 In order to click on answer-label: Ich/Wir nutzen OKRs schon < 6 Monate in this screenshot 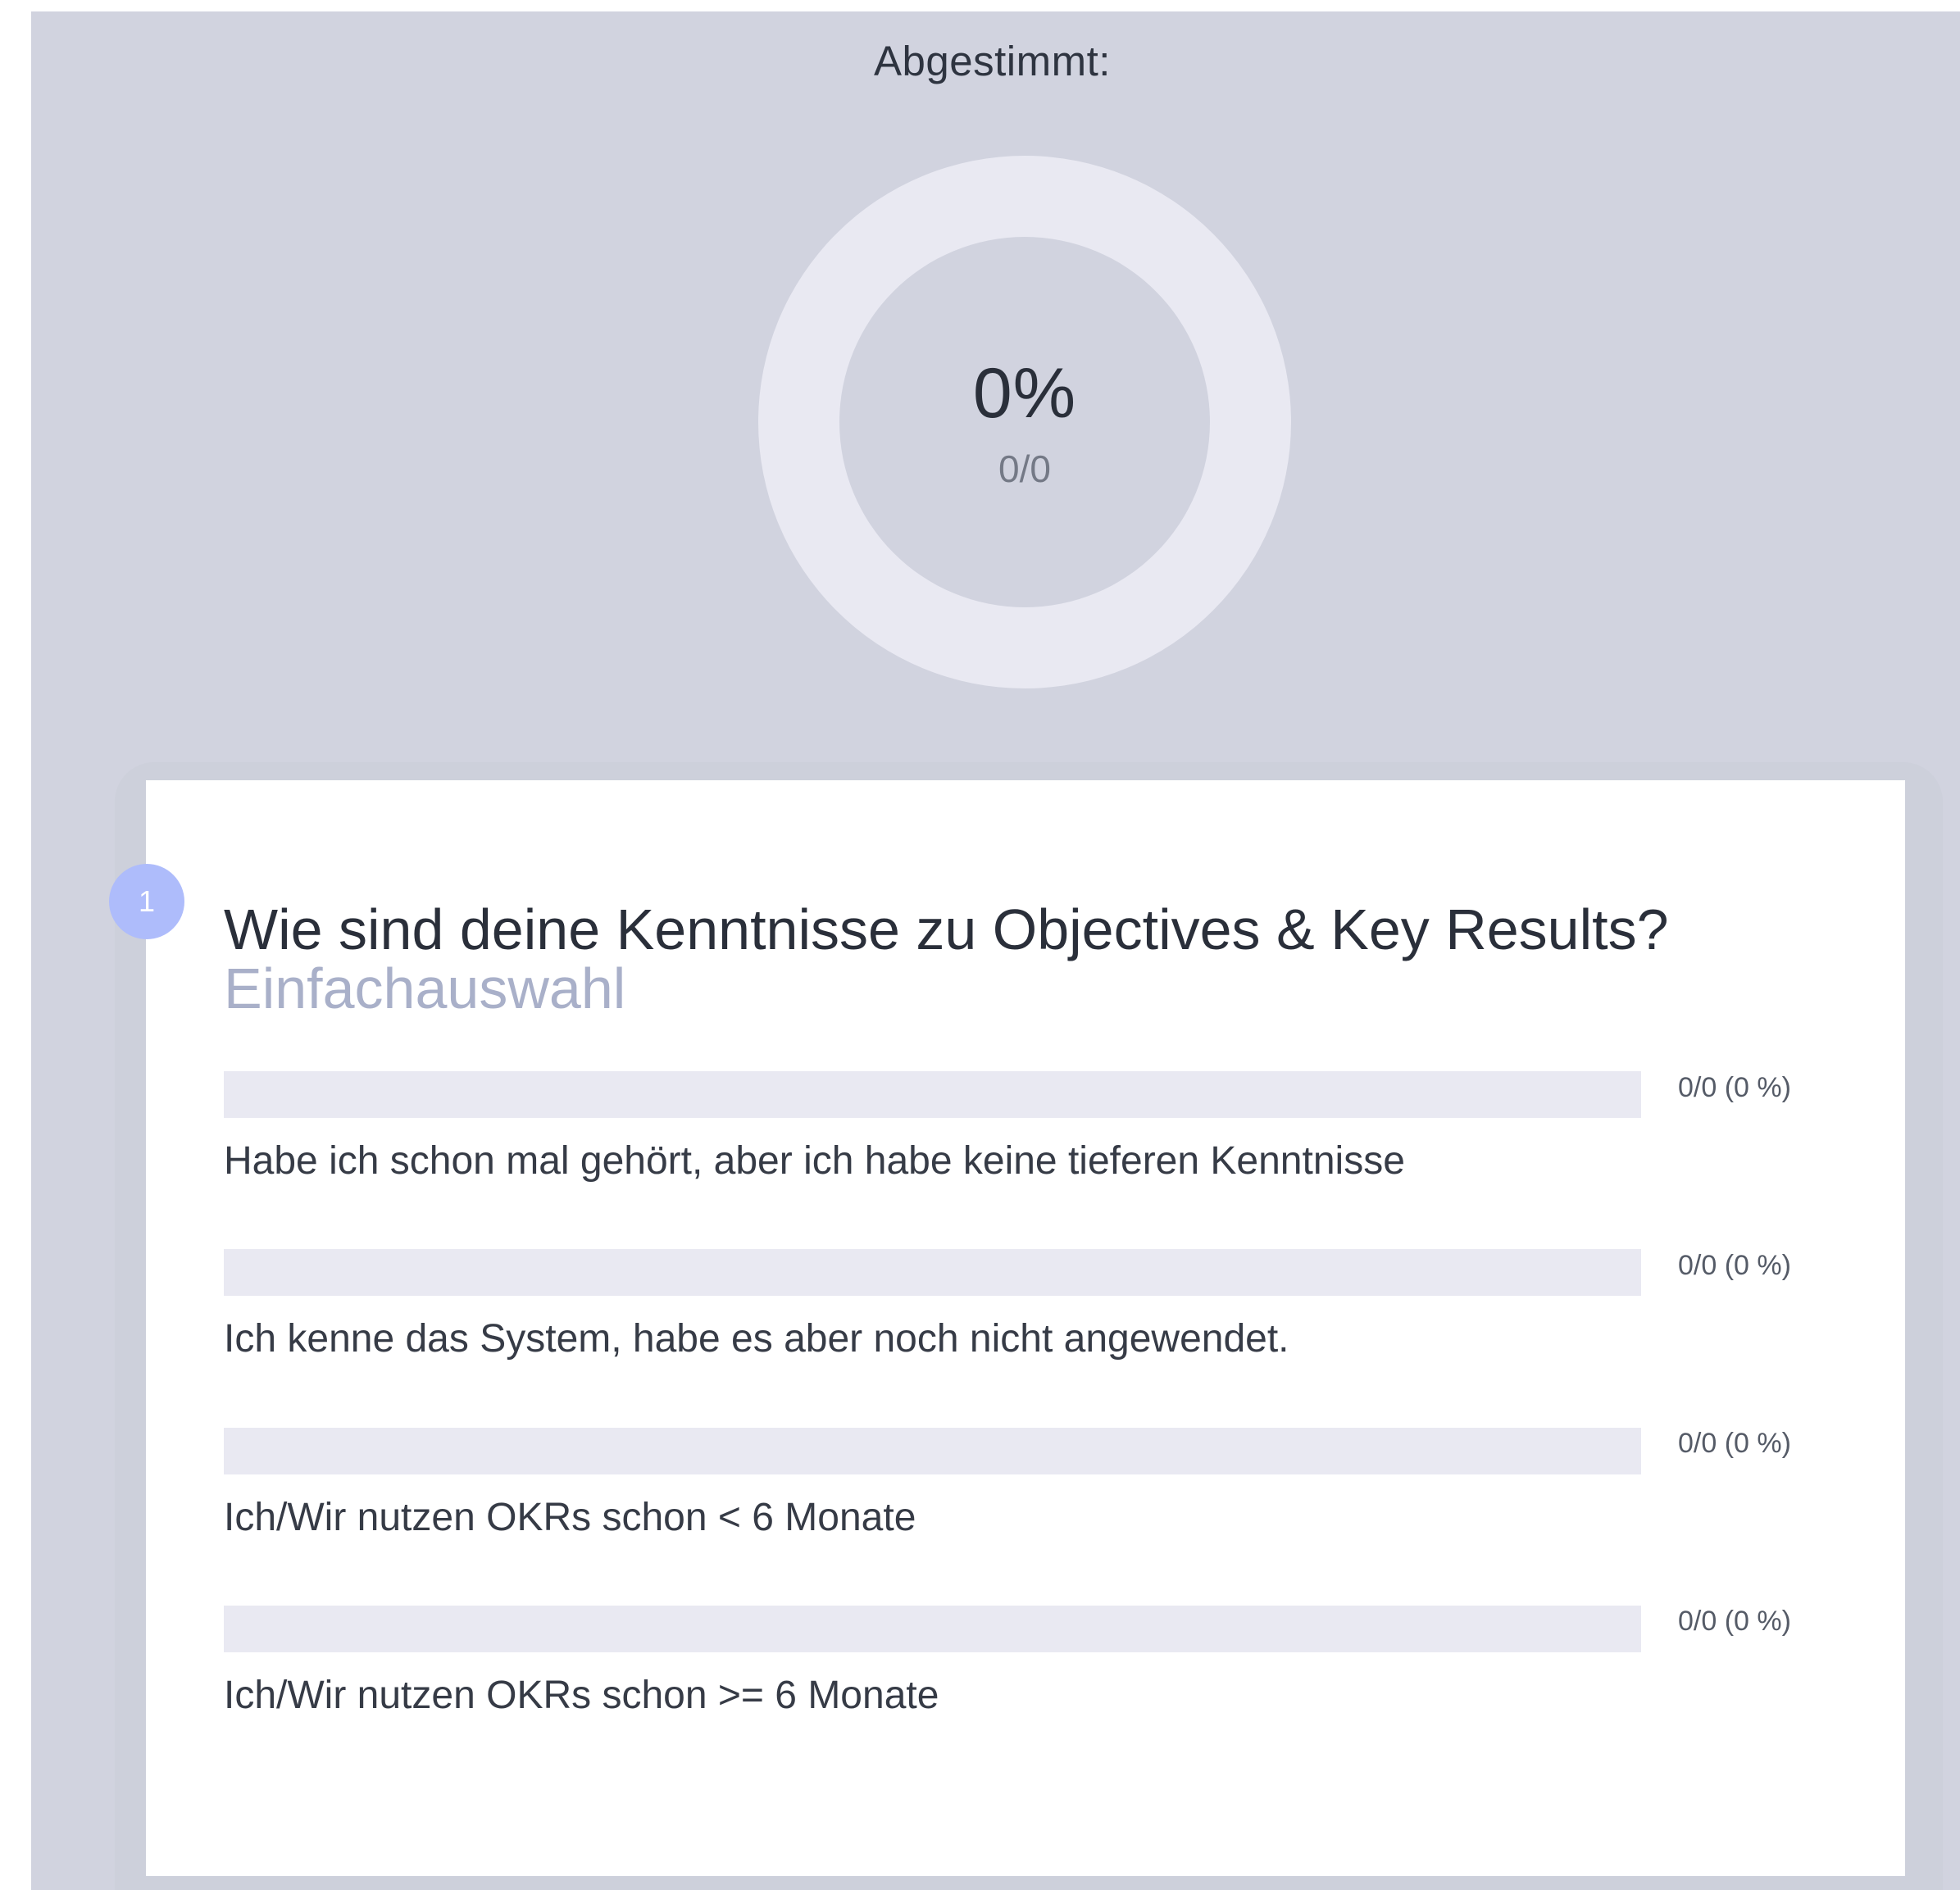, I will do `click(570, 1517)`.